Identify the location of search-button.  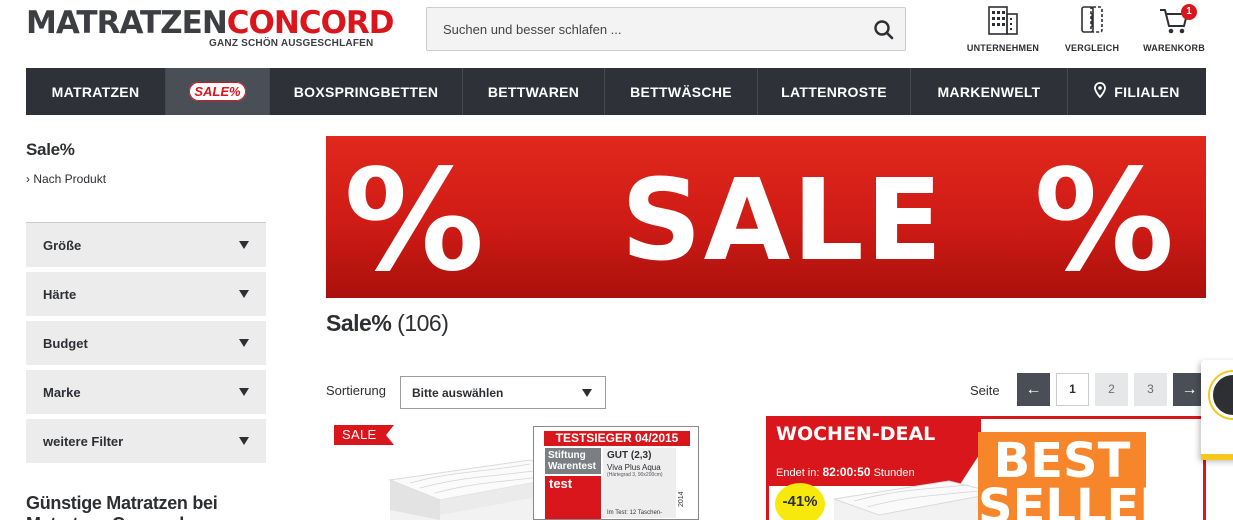
(884, 30).